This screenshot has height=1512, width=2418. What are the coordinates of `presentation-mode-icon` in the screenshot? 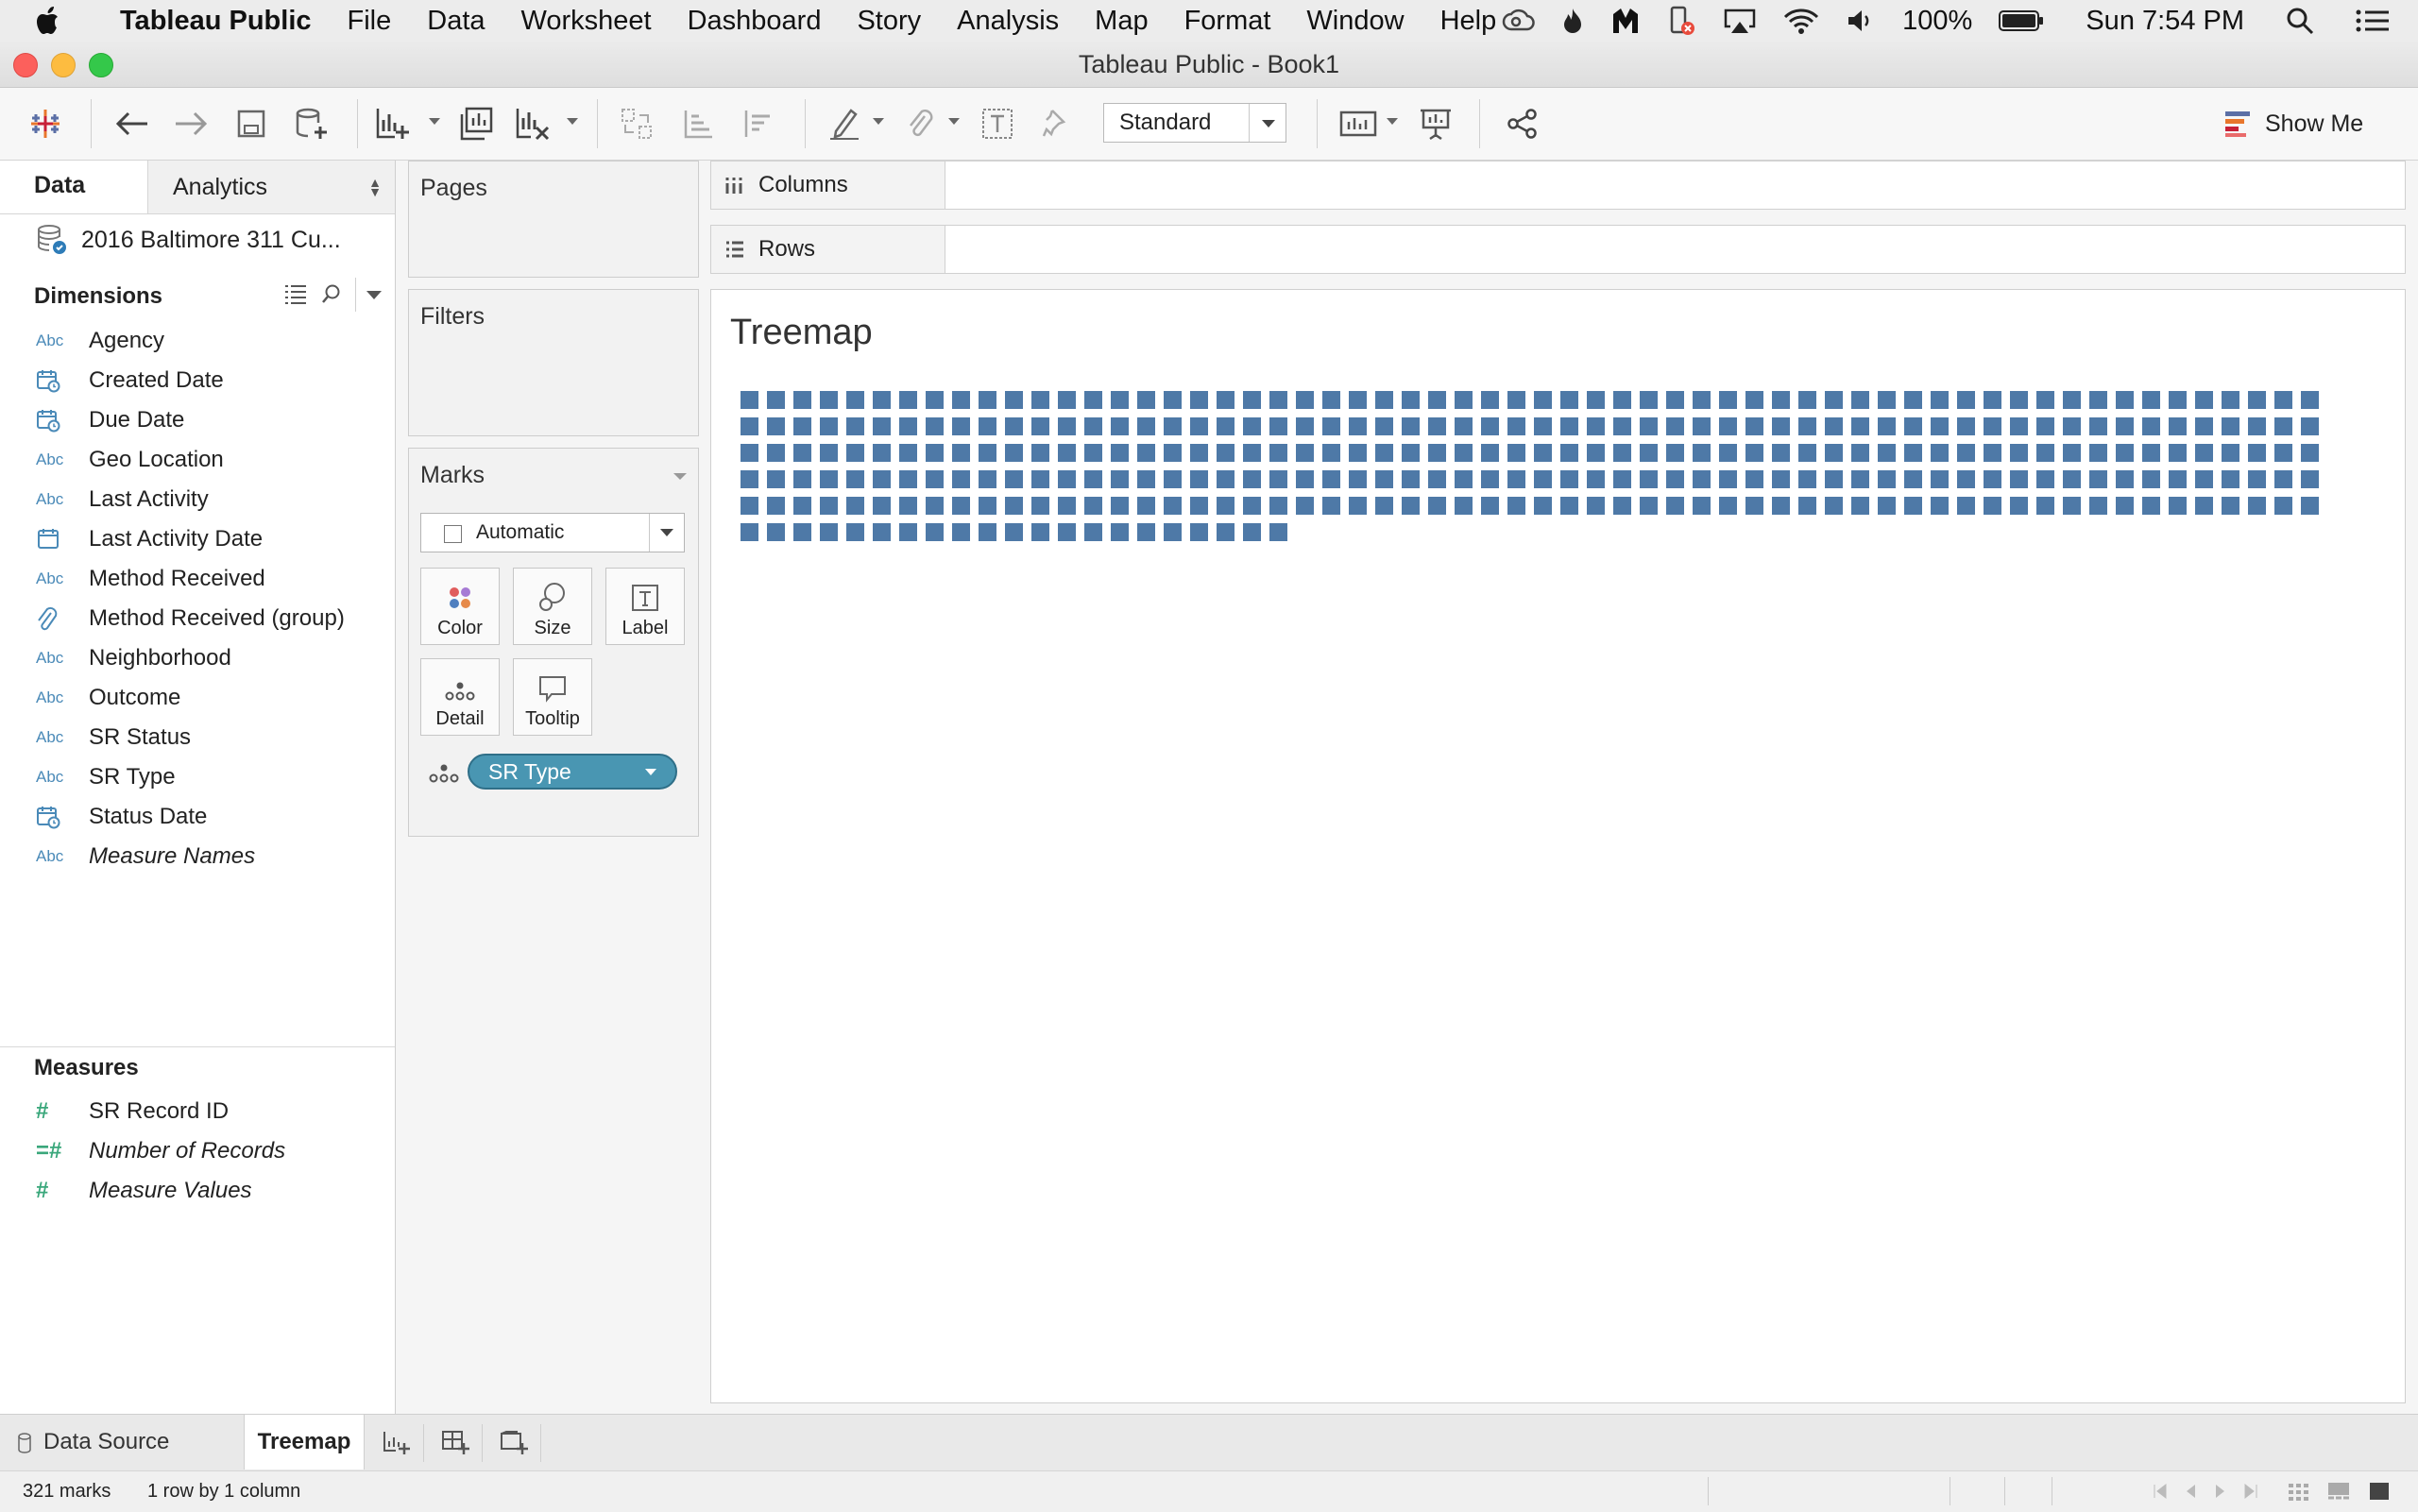 It's located at (1436, 124).